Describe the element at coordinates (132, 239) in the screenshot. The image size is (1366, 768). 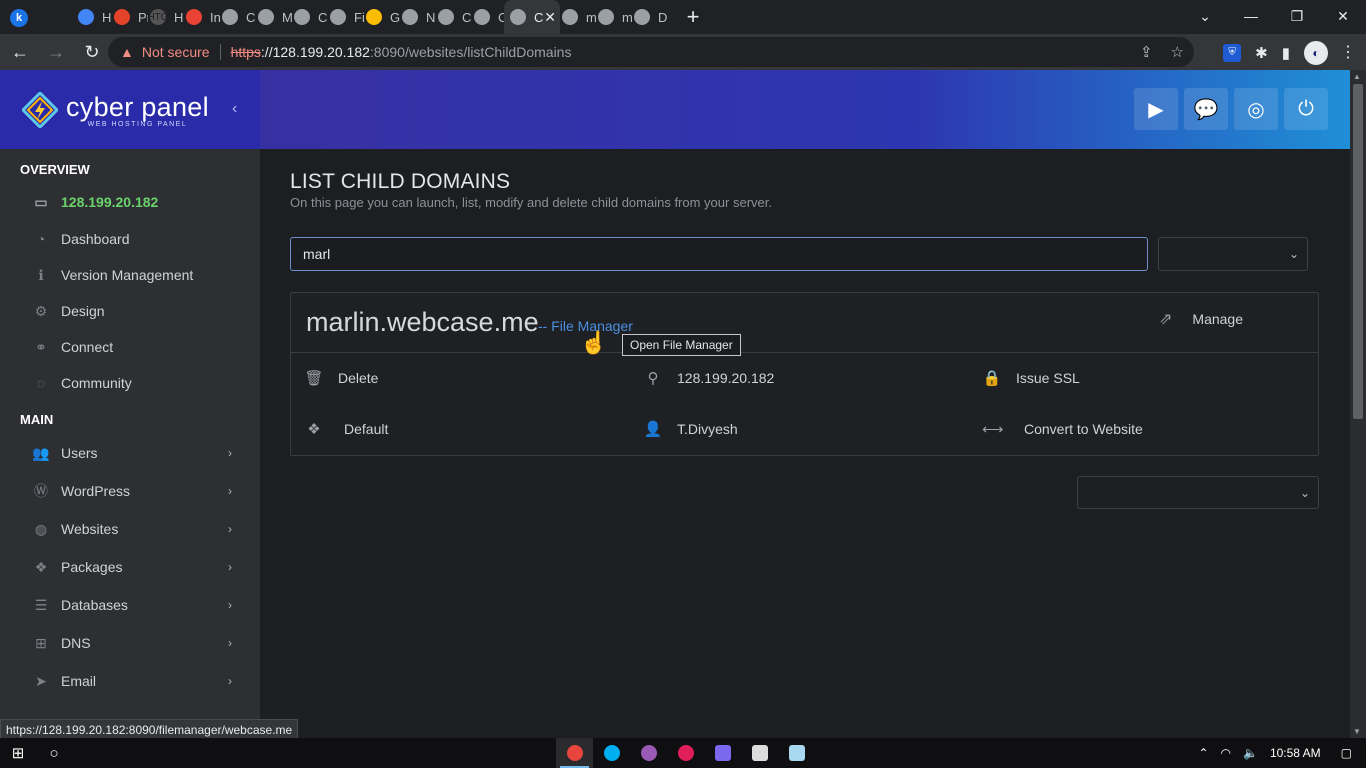
I see `sidebar-item-dashboard: ◔ Dashboard` at that location.